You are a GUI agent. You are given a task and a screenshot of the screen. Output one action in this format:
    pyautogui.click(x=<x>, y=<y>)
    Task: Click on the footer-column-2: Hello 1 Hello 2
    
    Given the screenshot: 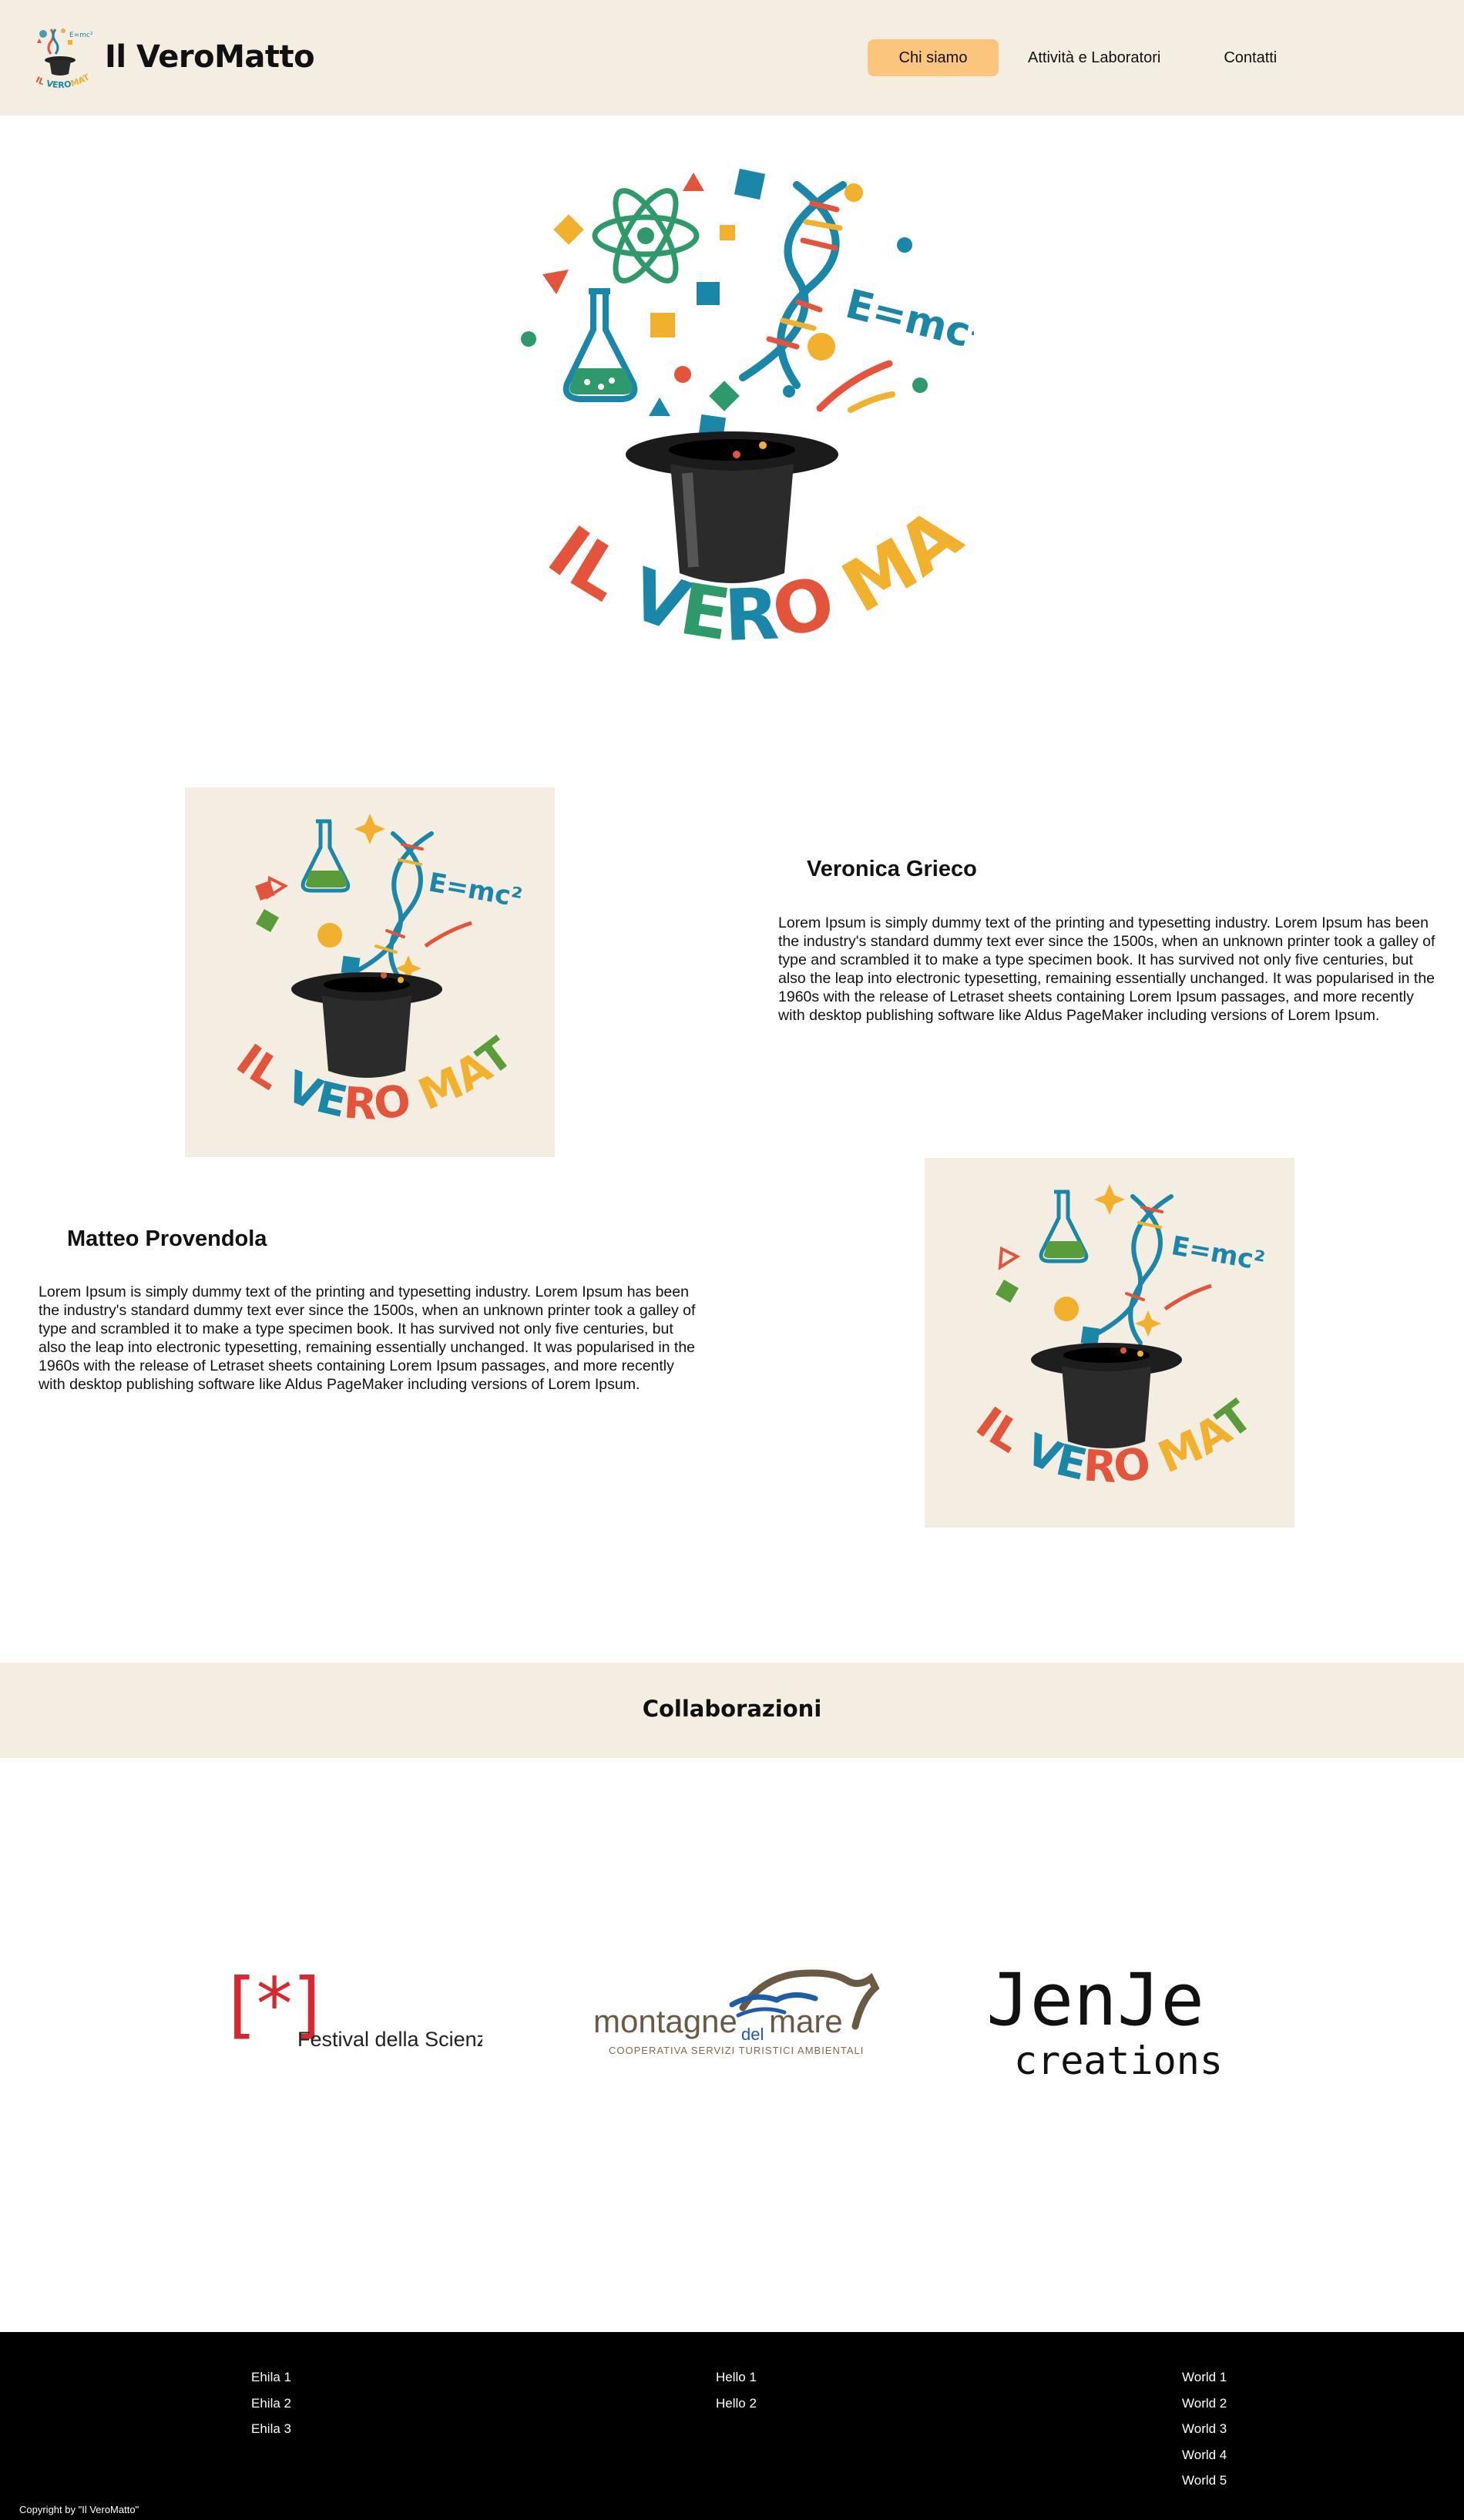 What is the action you would take?
    pyautogui.click(x=736, y=2392)
    